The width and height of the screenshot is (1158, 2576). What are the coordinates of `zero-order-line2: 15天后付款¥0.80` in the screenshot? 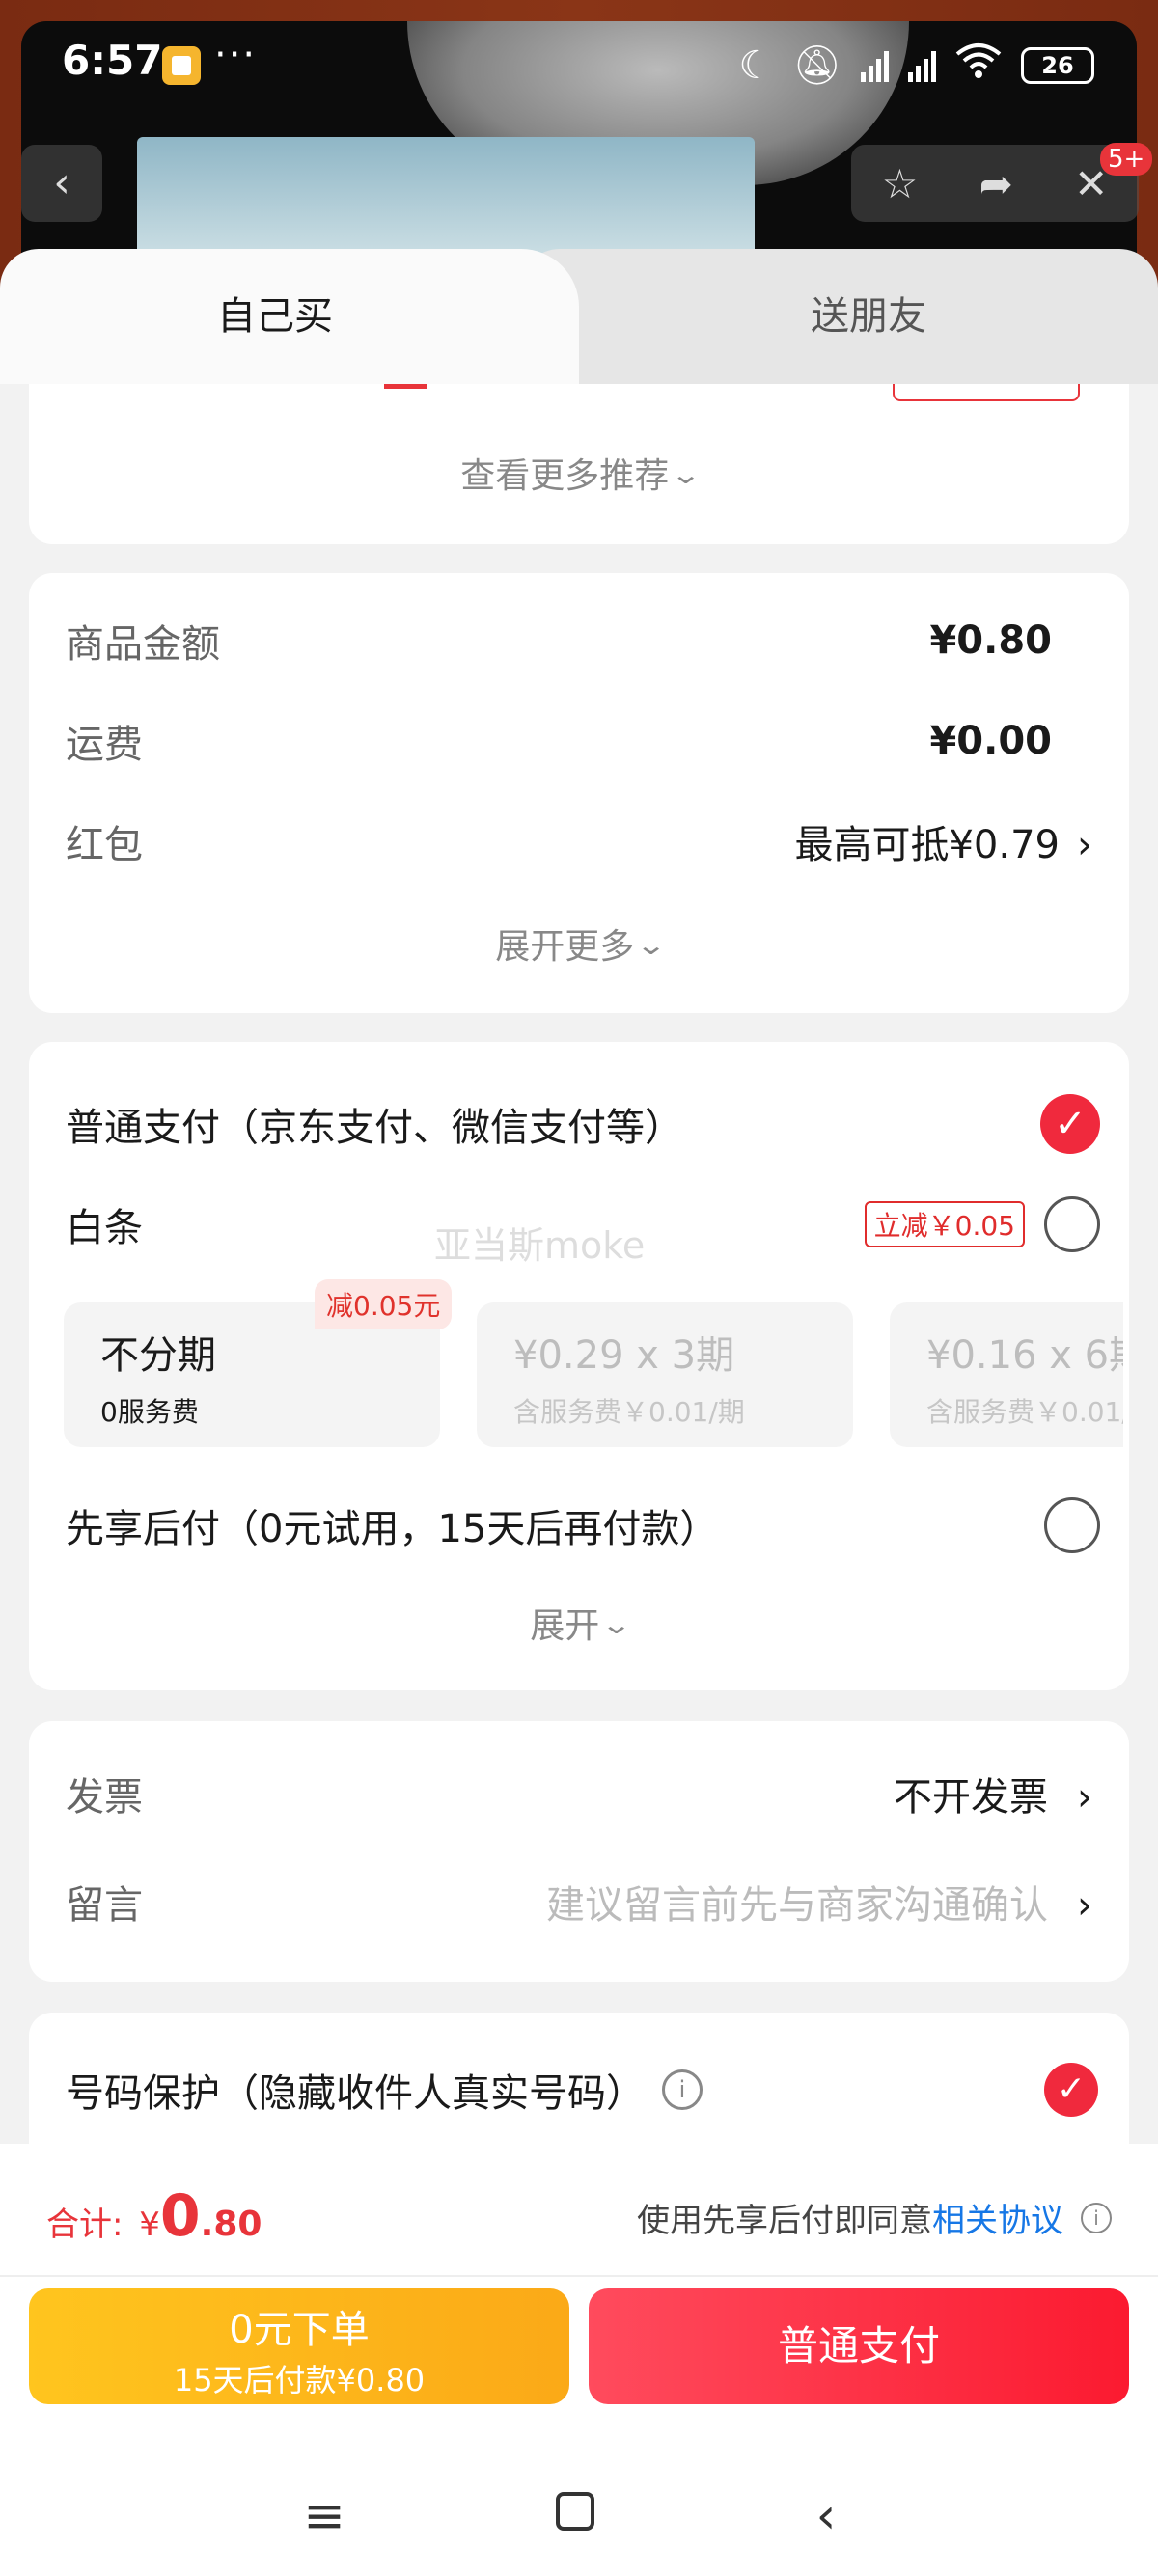 It's located at (299, 2380).